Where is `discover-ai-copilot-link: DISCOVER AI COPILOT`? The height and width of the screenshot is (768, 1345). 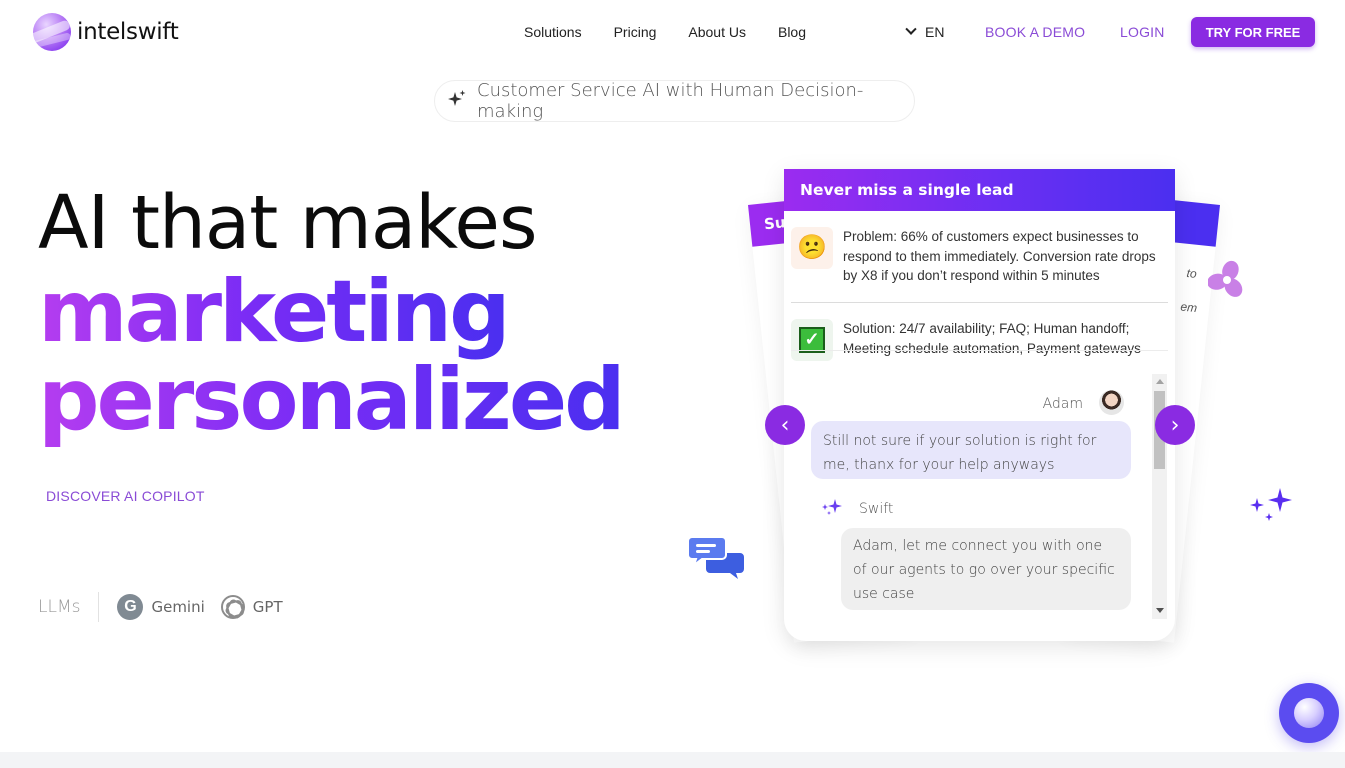 discover-ai-copilot-link: DISCOVER AI COPILOT is located at coordinates (125, 496).